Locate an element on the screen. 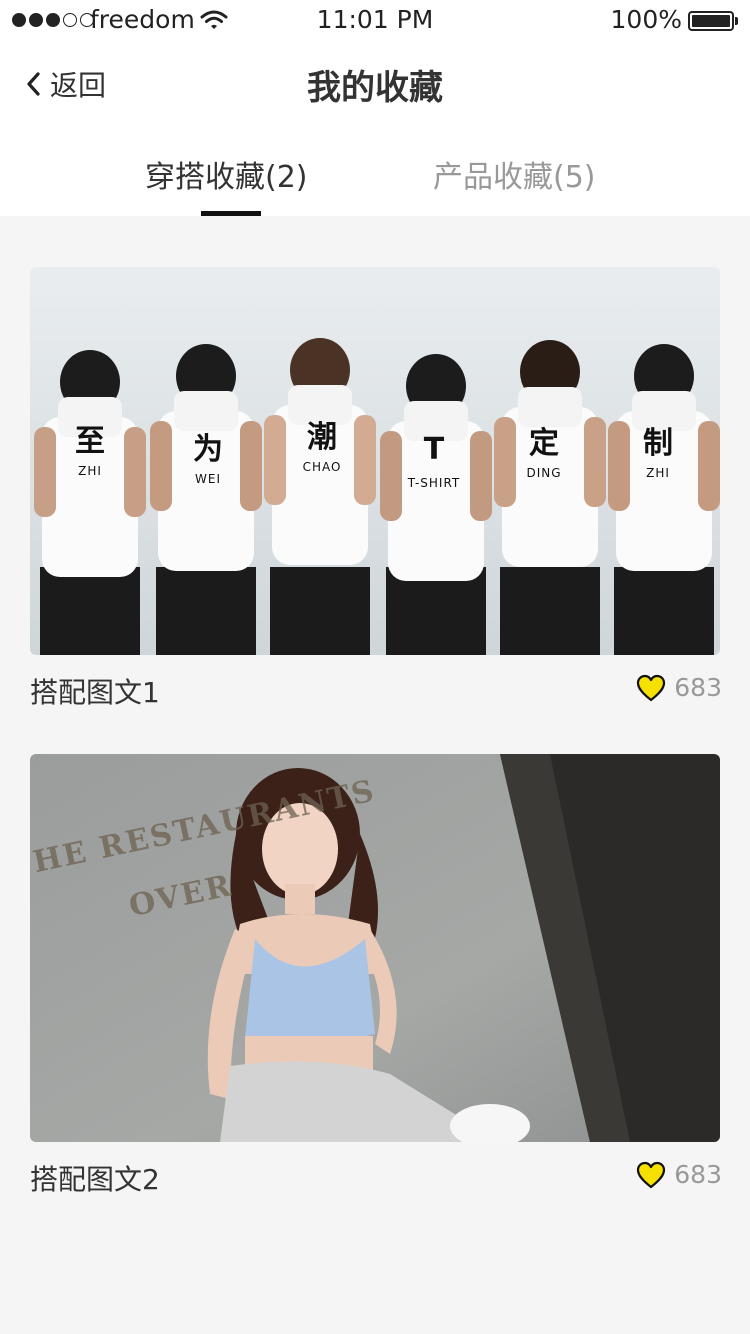 This screenshot has height=1334, width=750. shirt-caption: T-SHIRT is located at coordinates (434, 483).